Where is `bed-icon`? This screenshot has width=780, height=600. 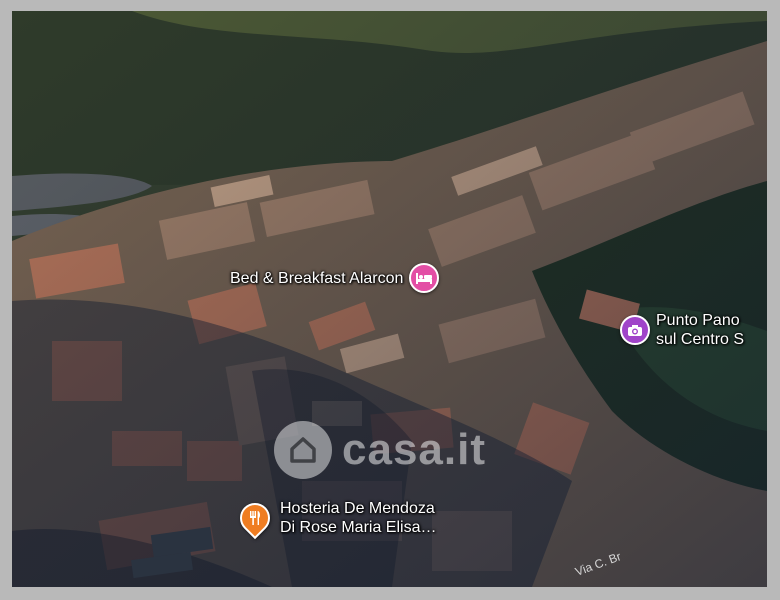
bed-icon is located at coordinates (424, 278).